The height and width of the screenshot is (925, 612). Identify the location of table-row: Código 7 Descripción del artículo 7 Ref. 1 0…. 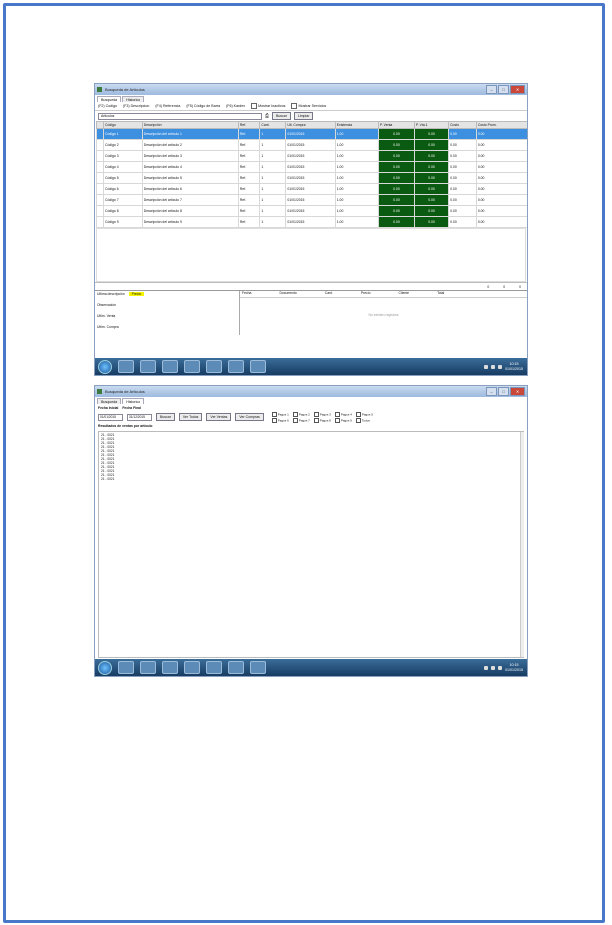
(311, 200).